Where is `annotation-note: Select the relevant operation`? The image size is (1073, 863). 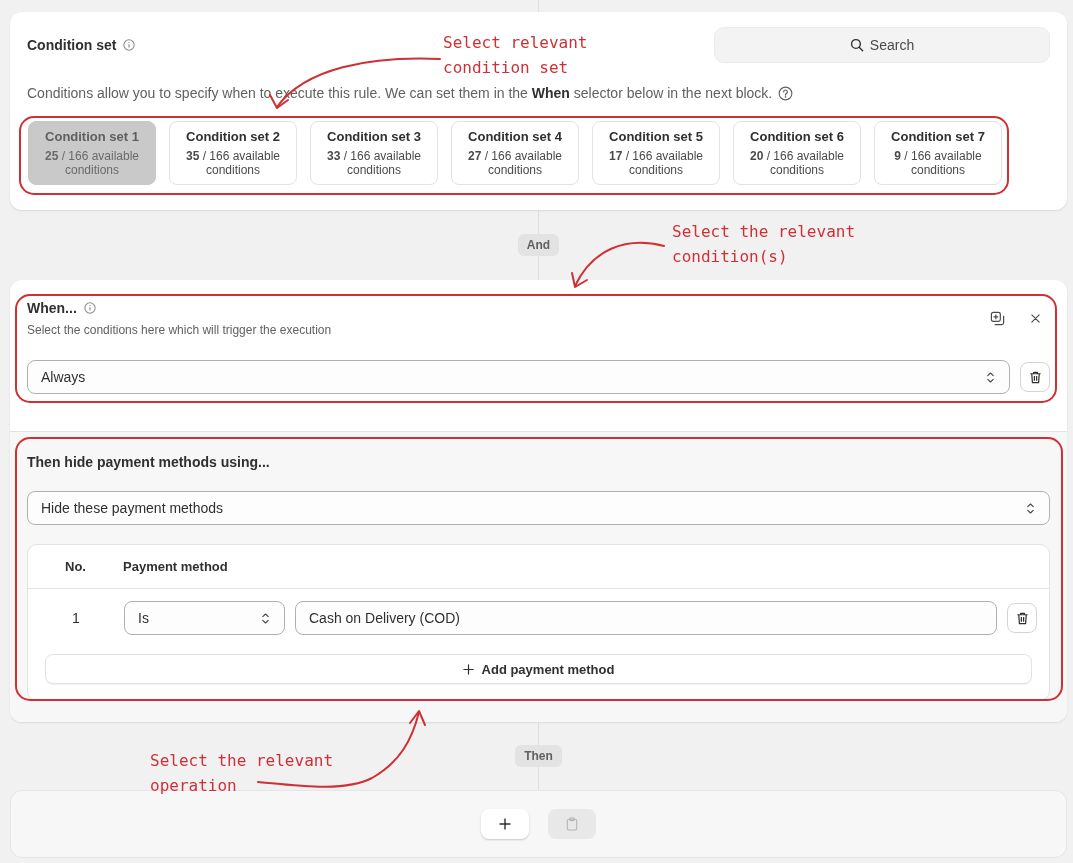
annotation-note: Select the relevant operation is located at coordinates (242, 773).